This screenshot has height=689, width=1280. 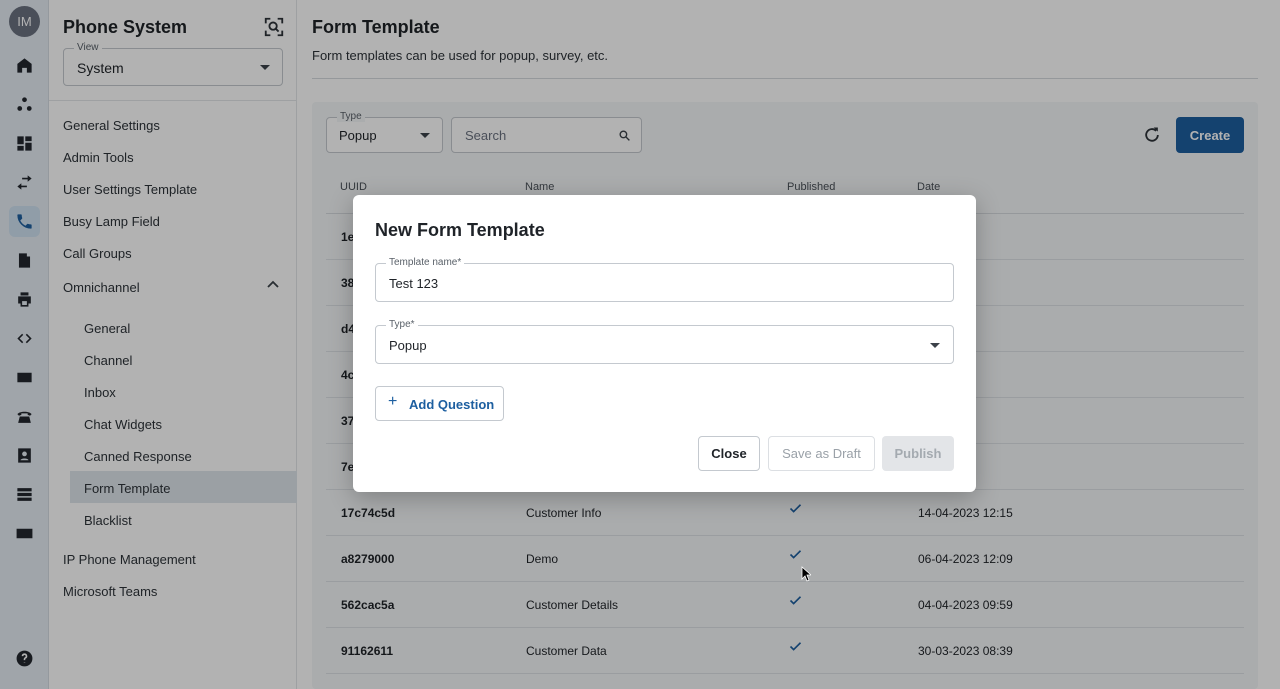 I want to click on add-question-label: Add Question, so click(x=452, y=404).